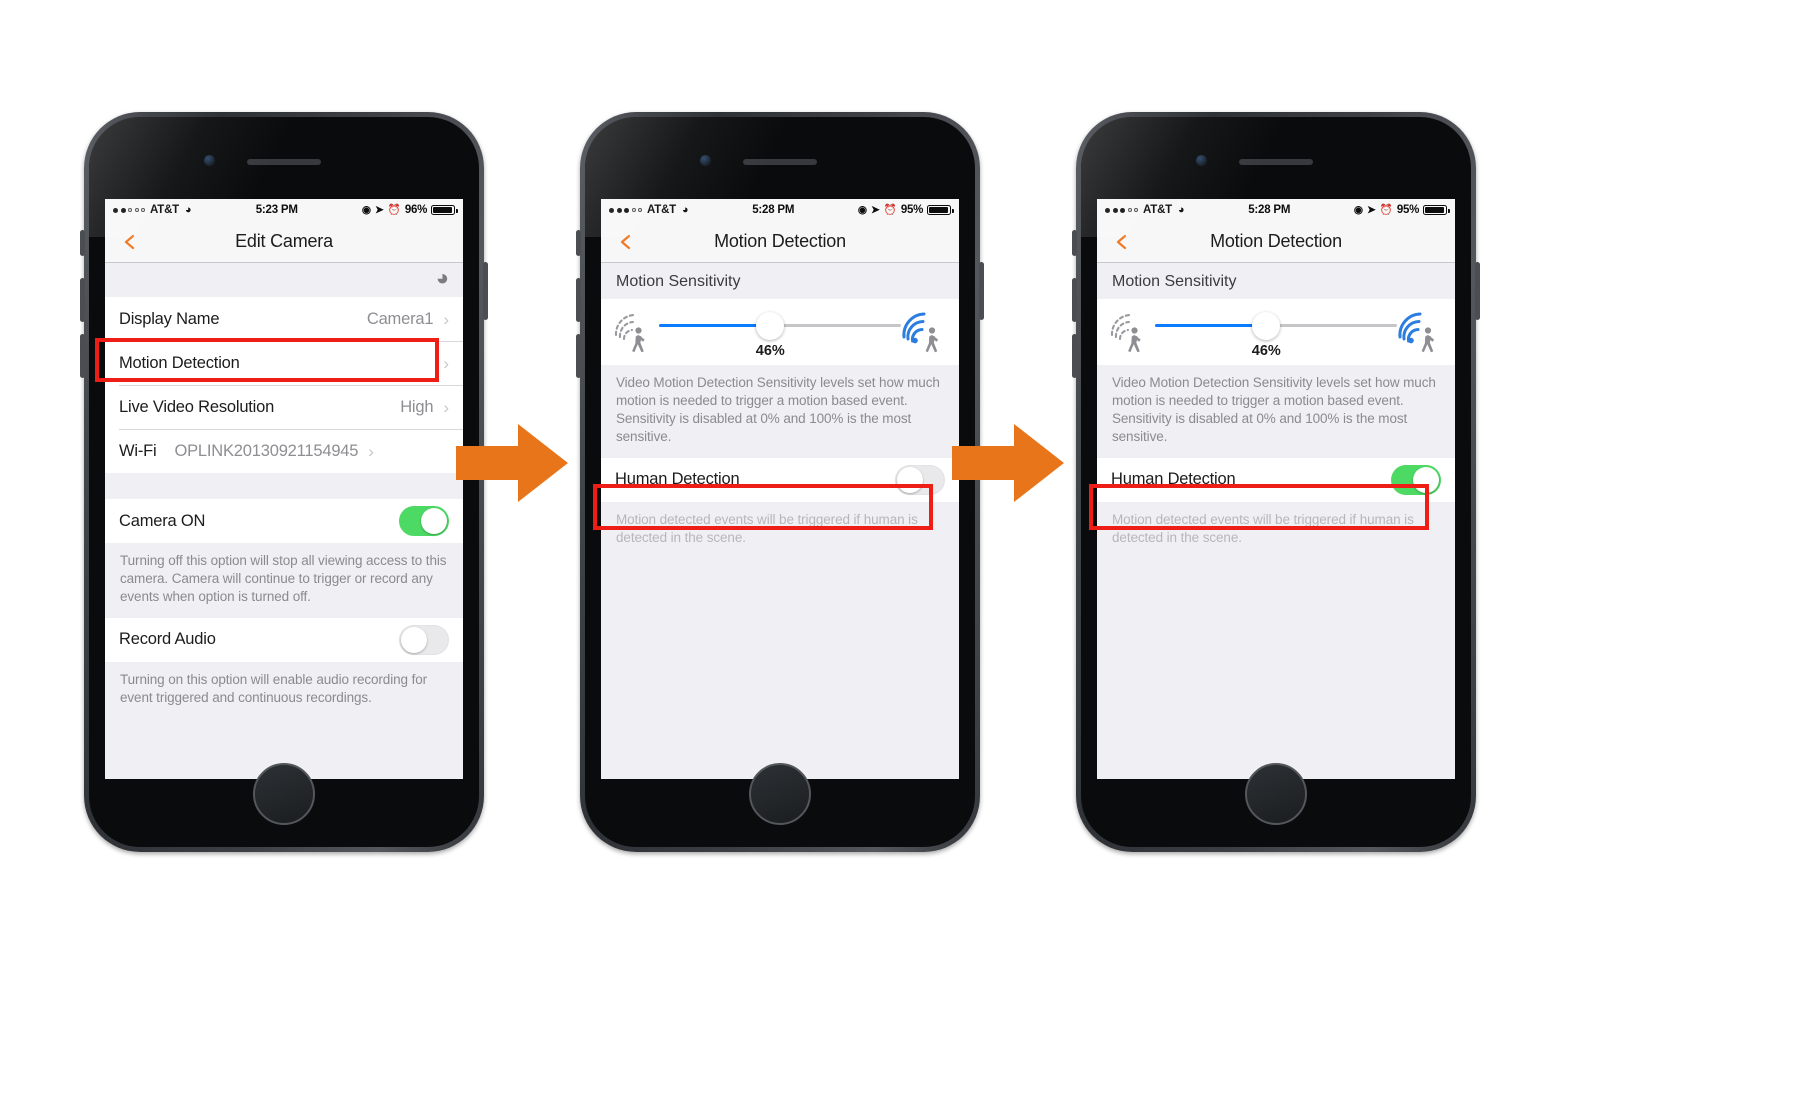 This screenshot has height=1106, width=1806. I want to click on row-label: Live Video Resolution, so click(197, 406).